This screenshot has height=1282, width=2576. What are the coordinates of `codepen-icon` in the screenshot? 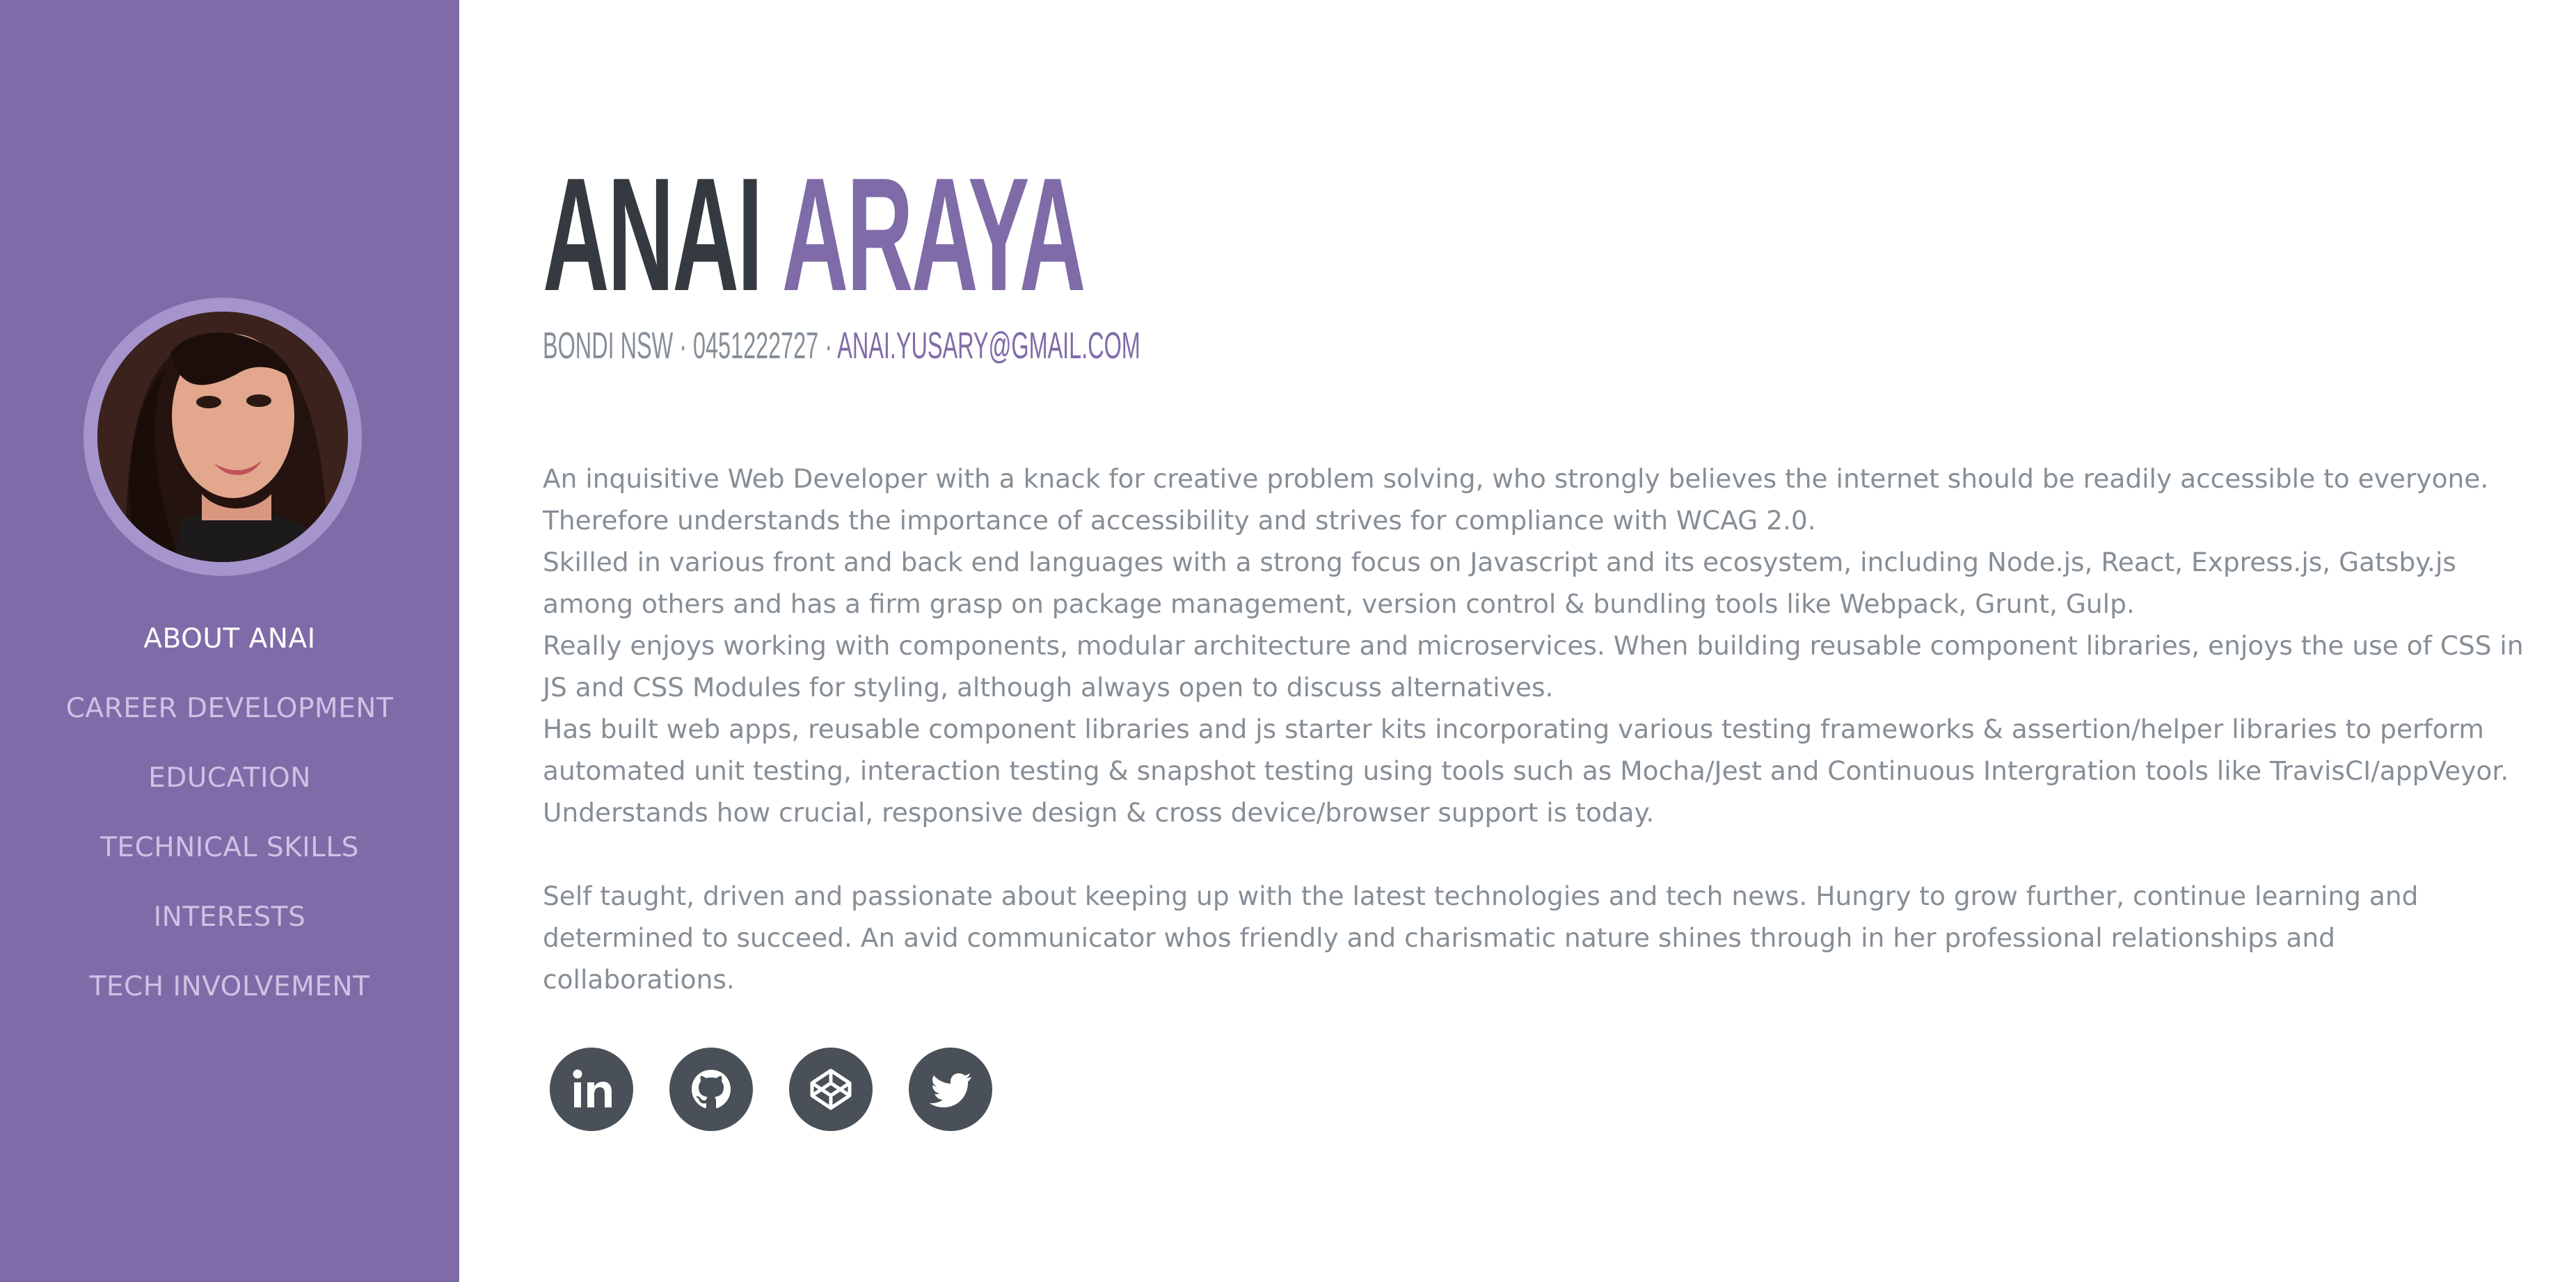 It's located at (831, 1089).